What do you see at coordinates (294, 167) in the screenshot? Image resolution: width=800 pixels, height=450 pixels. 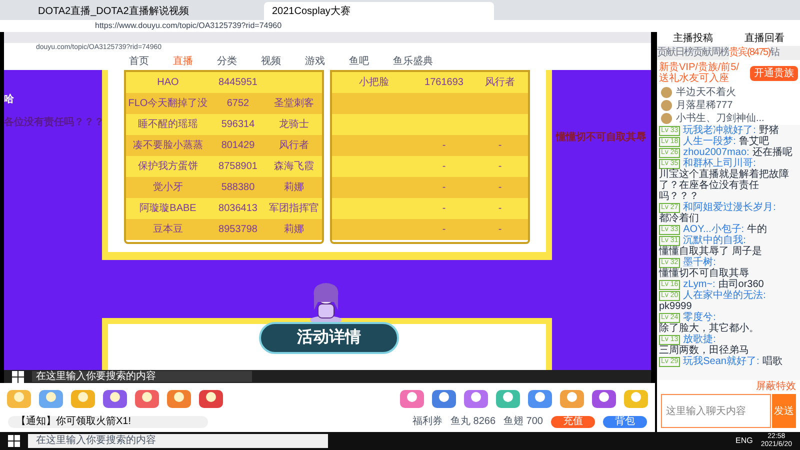 I see `table-cell-text: 森海飞霞` at bounding box center [294, 167].